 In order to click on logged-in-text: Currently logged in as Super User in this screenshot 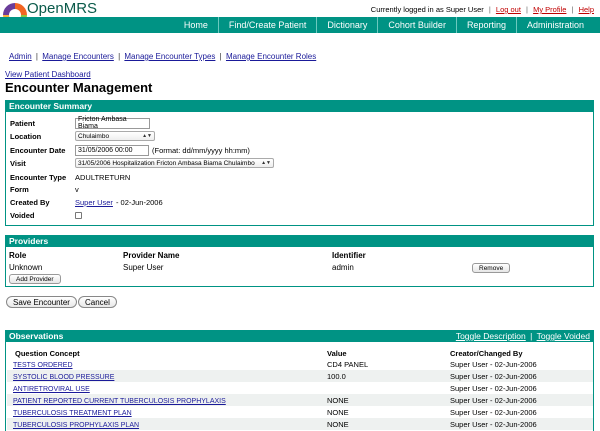, I will do `click(427, 9)`.